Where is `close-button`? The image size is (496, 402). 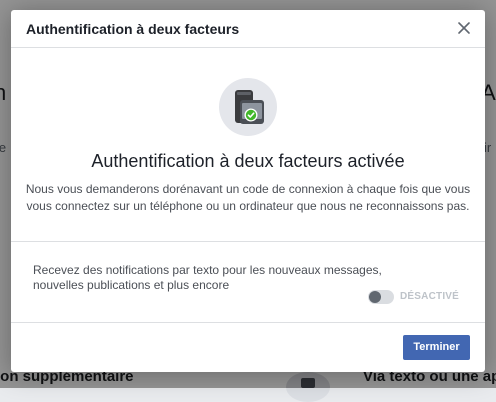 close-button is located at coordinates (464, 28).